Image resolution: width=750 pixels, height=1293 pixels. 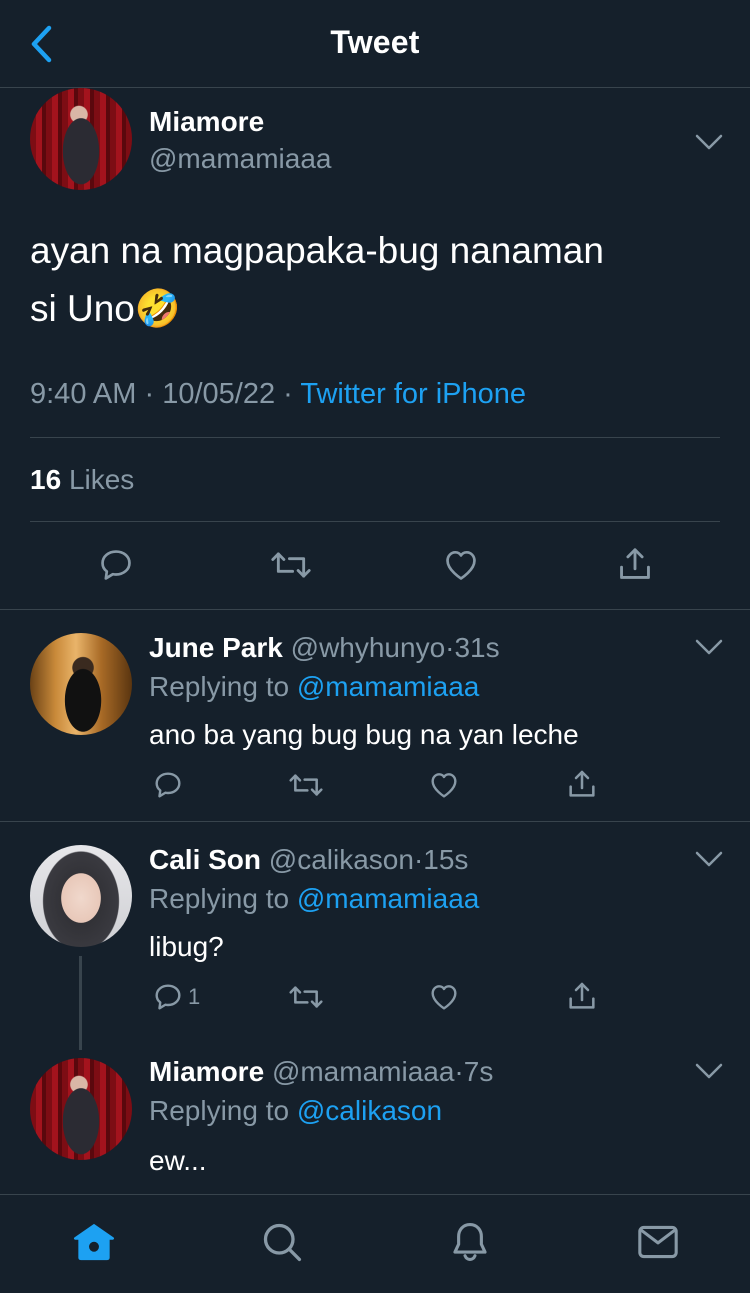 What do you see at coordinates (206, 122) in the screenshot?
I see `author-name: Miamore` at bounding box center [206, 122].